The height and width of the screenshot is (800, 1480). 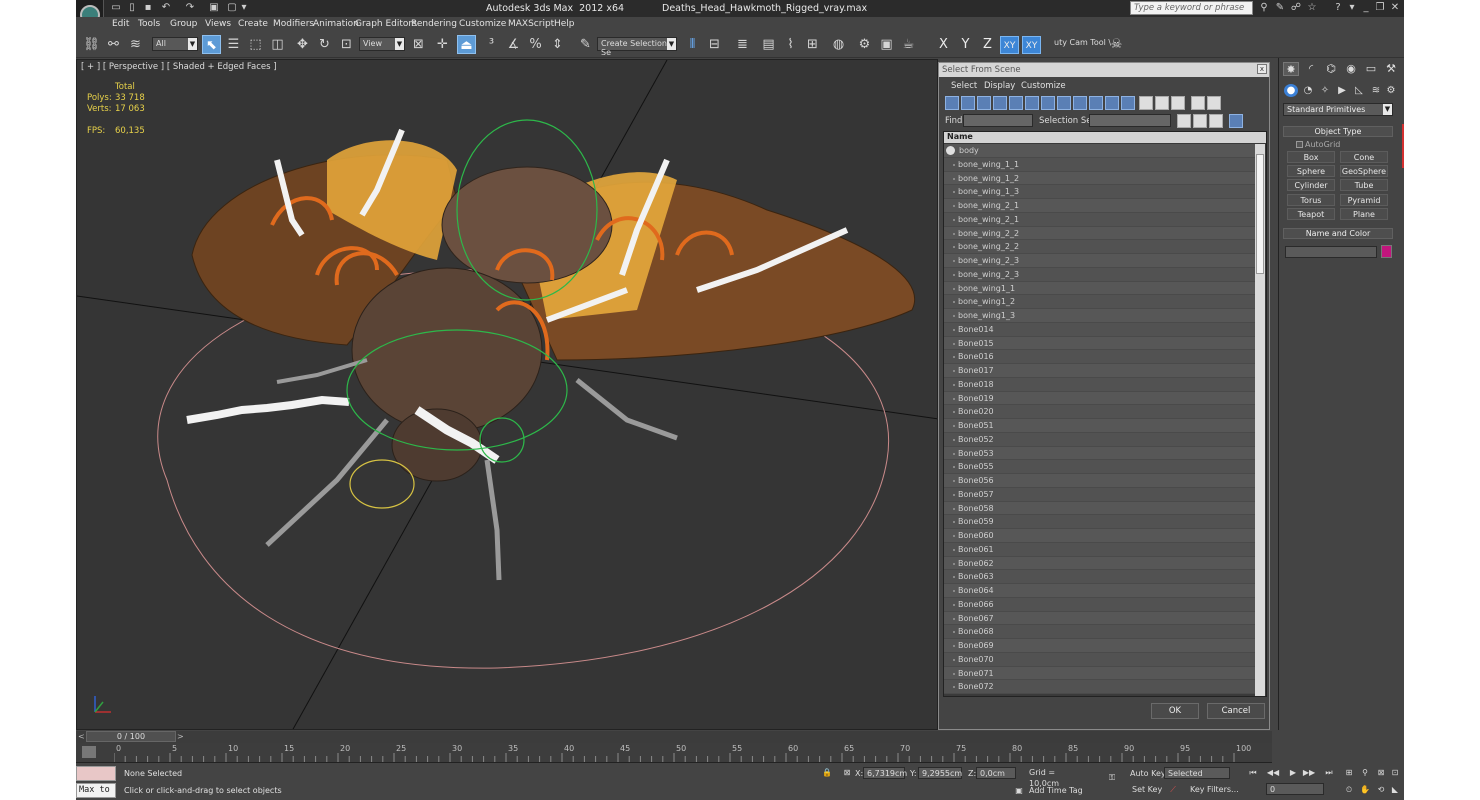 I want to click on scene-list-item: Bone068, so click(x=1099, y=632).